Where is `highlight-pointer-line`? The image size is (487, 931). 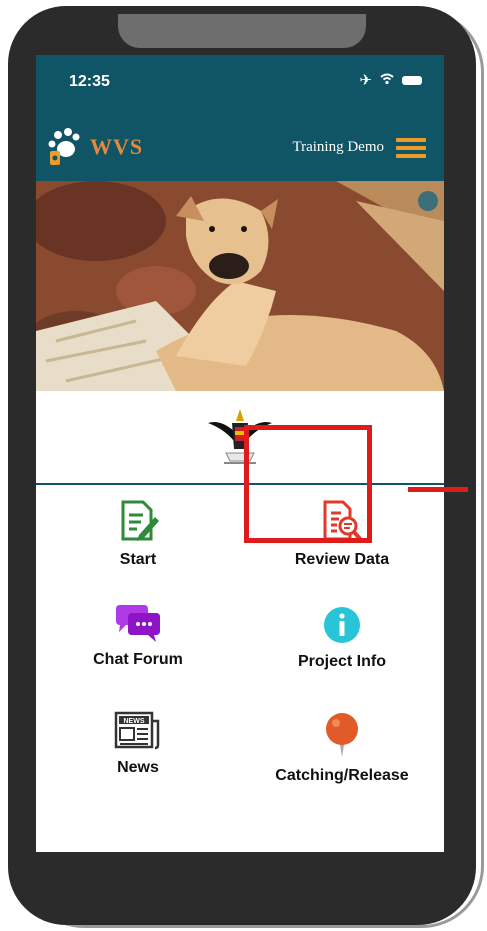
highlight-pointer-line is located at coordinates (438, 489).